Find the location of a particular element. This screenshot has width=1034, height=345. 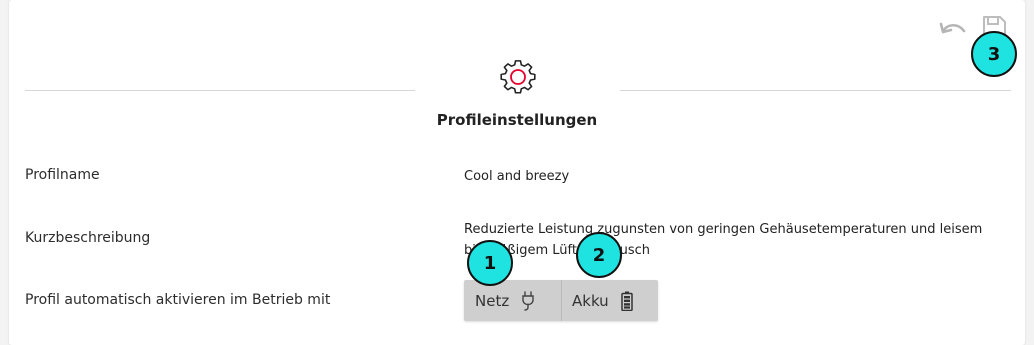

annotation-badge-1: 1 is located at coordinates (490, 263).